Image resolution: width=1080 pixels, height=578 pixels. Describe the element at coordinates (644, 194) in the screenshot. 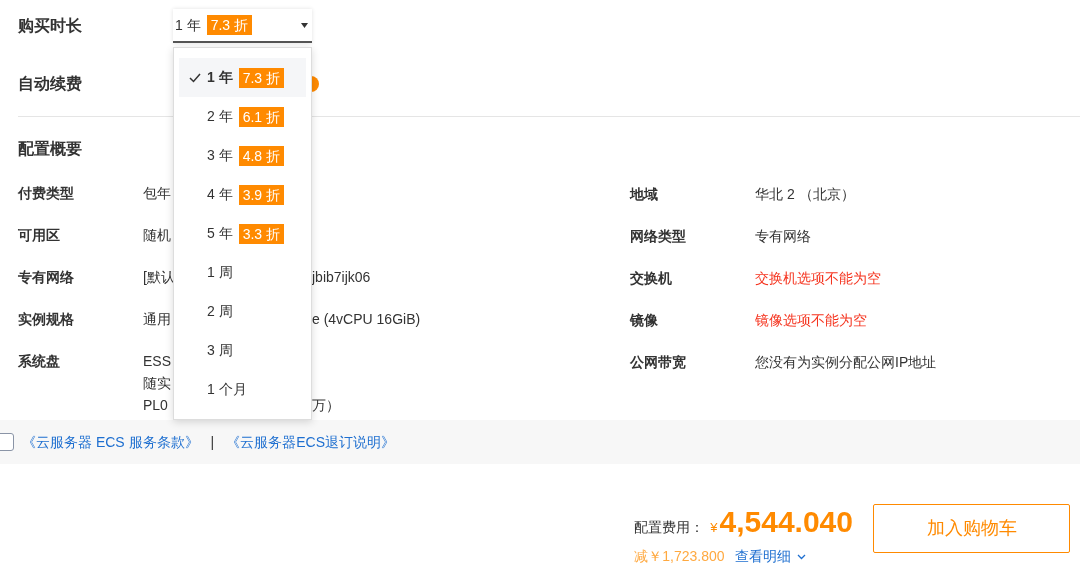

I see `summary-label: 地域` at that location.